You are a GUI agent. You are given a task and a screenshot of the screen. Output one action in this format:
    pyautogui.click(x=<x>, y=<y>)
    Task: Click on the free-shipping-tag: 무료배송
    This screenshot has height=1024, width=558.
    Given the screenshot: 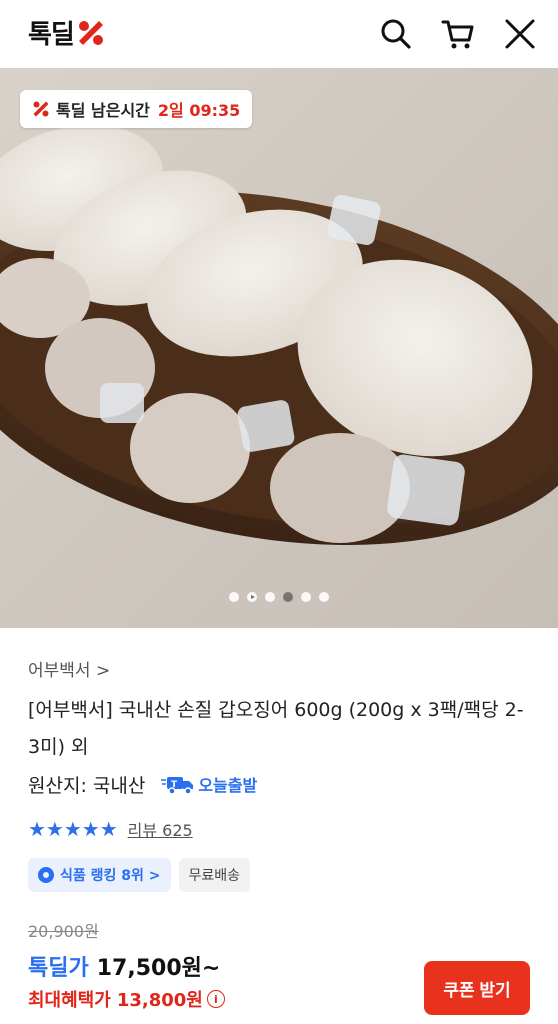 What is the action you would take?
    pyautogui.click(x=214, y=875)
    